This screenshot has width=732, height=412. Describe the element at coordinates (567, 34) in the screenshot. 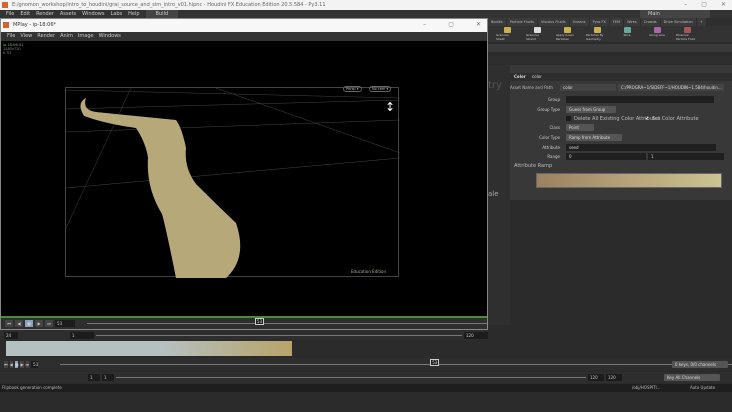

I see `shelf-tool: Apply Grain Particles` at that location.